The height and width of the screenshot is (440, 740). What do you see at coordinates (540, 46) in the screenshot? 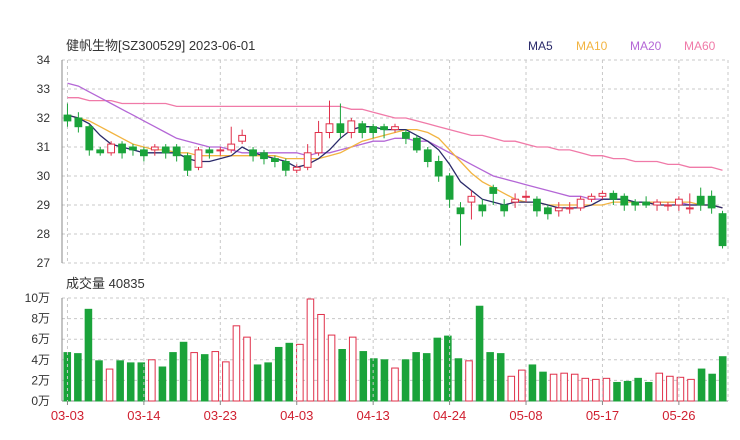
I see `legend-ma5: MA5` at bounding box center [540, 46].